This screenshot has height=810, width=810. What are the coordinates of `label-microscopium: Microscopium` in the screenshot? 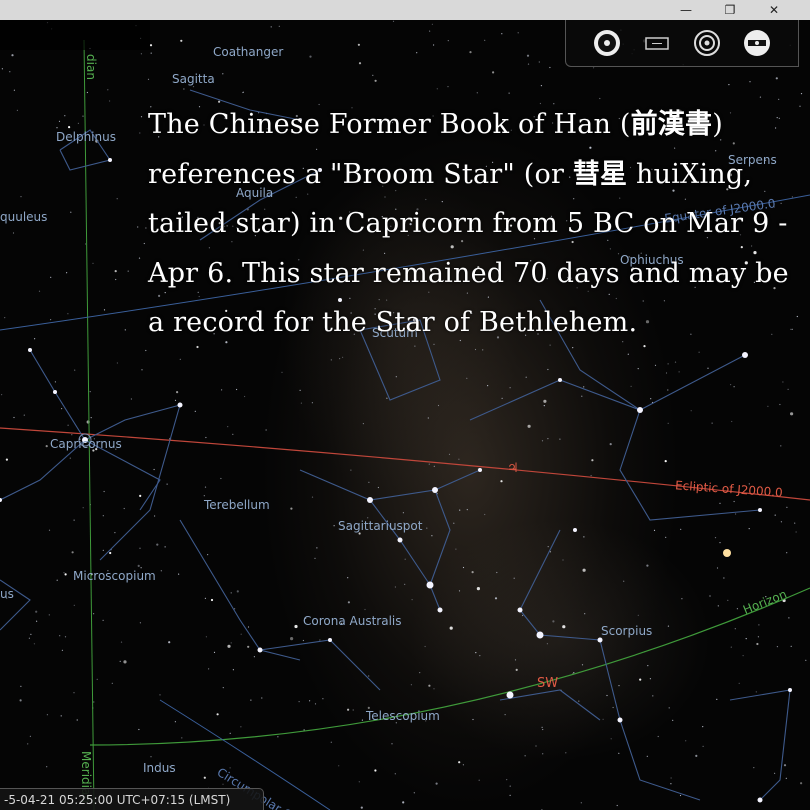 It's located at (114, 576).